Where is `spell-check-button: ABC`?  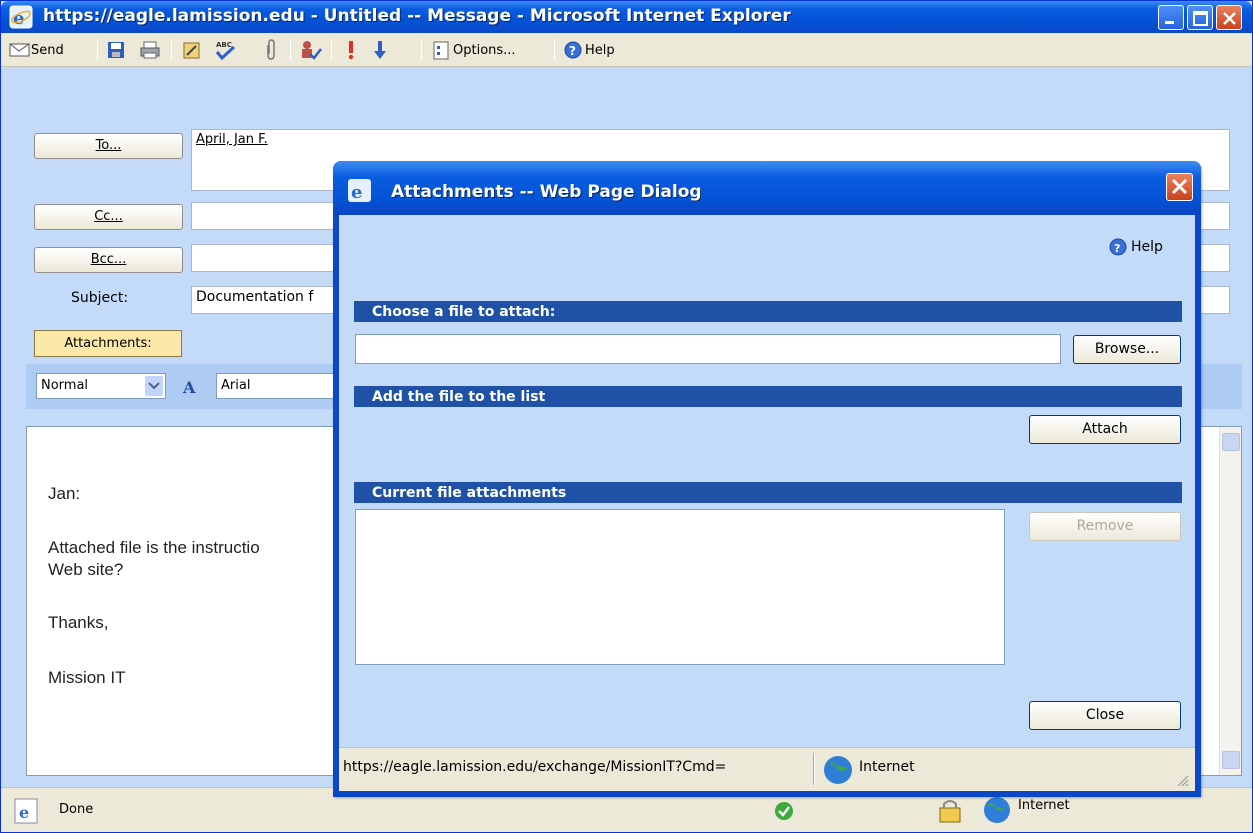
spell-check-button: ABC is located at coordinates (226, 50).